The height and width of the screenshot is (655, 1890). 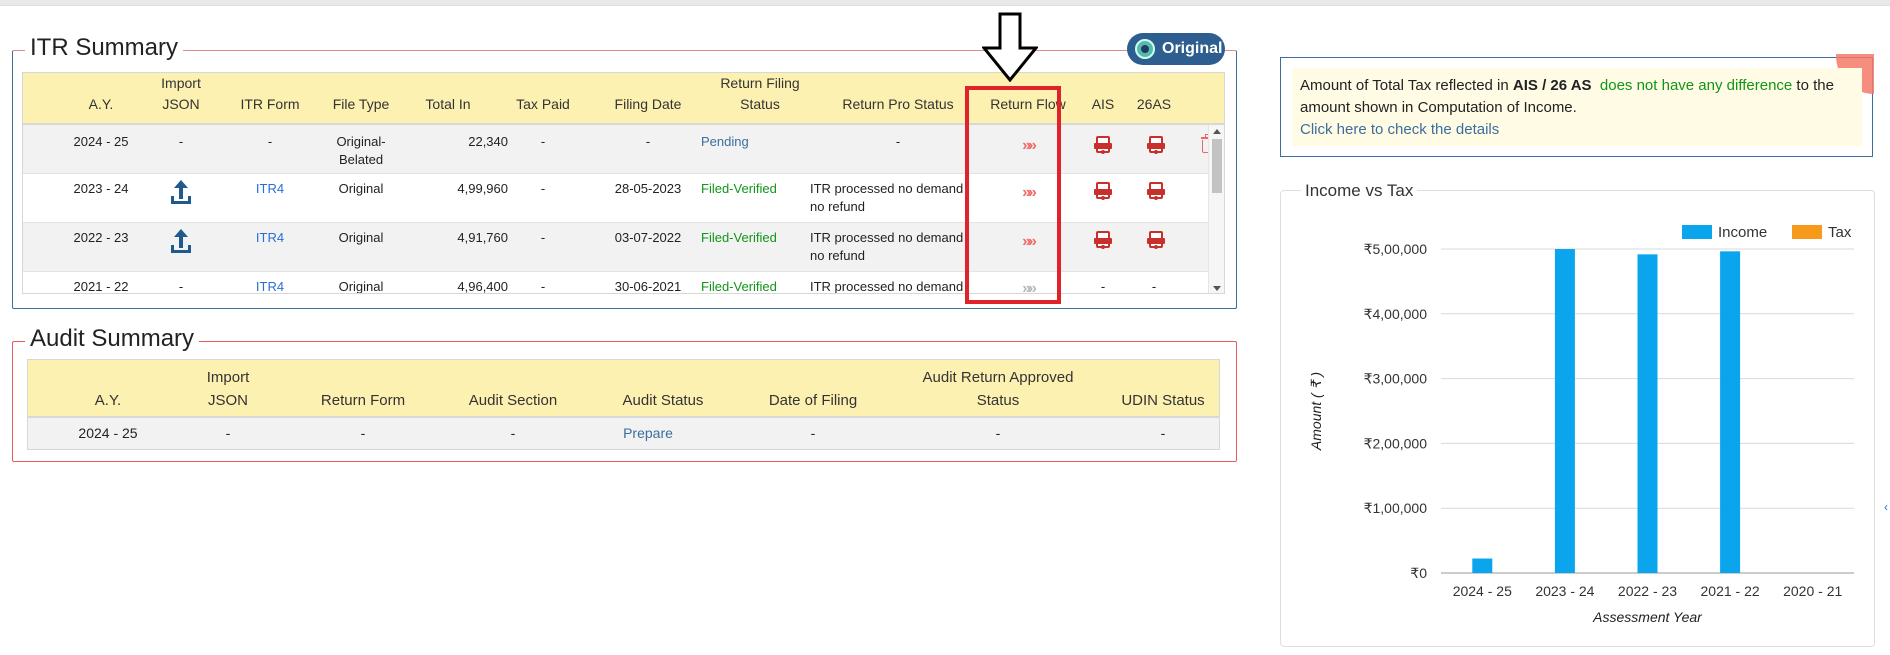 I want to click on x-tick-label: 2021 - 22, so click(x=1730, y=591).